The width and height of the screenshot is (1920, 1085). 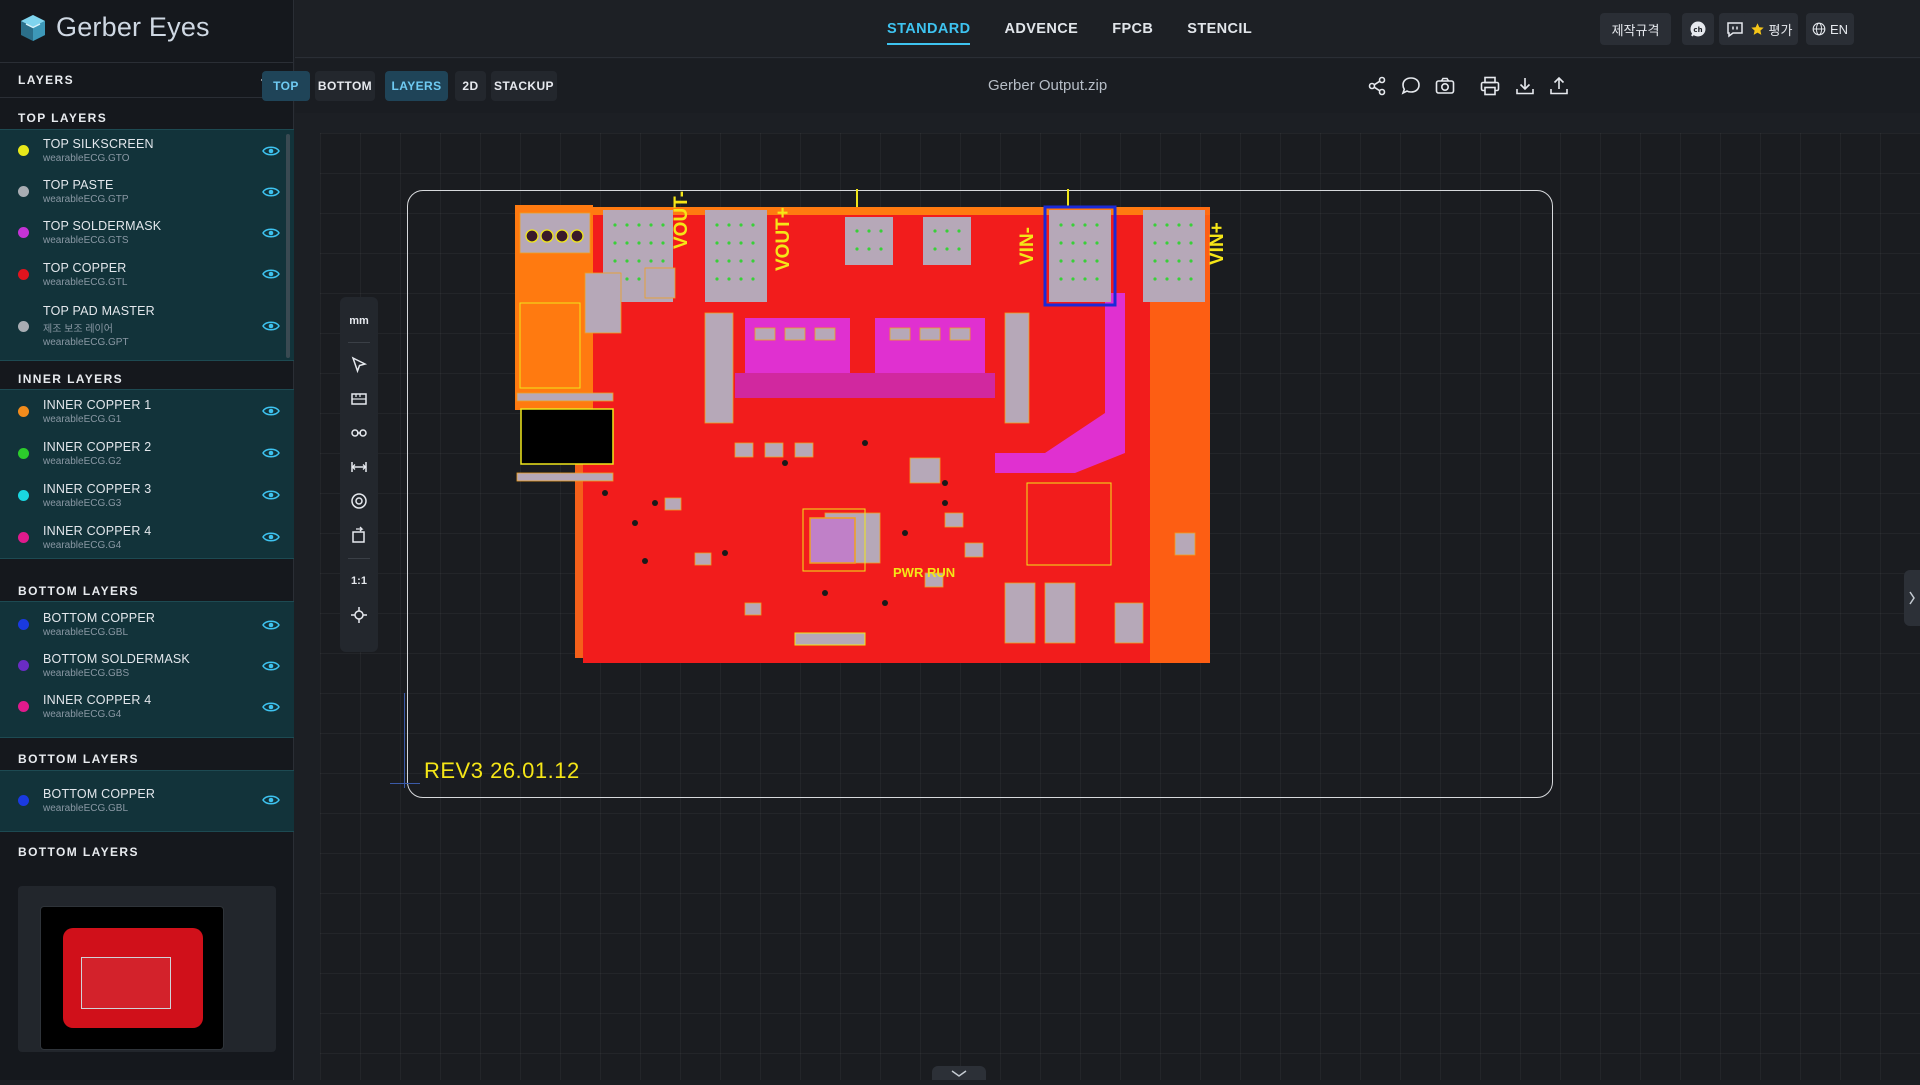 I want to click on layer-row-top-silkscreen: TOP SILKSCREEN wearableECG.GTO, so click(x=147, y=150).